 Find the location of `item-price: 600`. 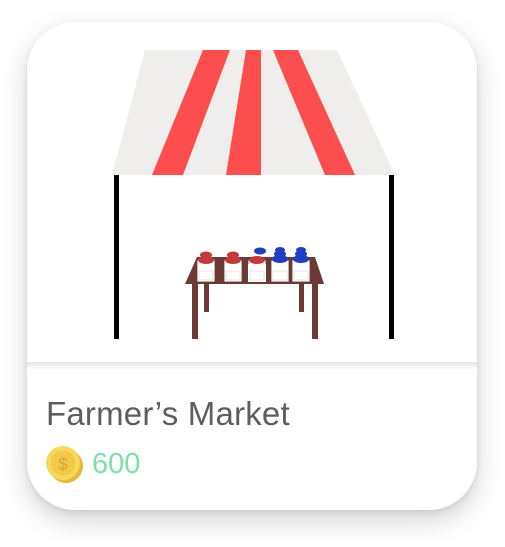

item-price: 600 is located at coordinates (116, 463).